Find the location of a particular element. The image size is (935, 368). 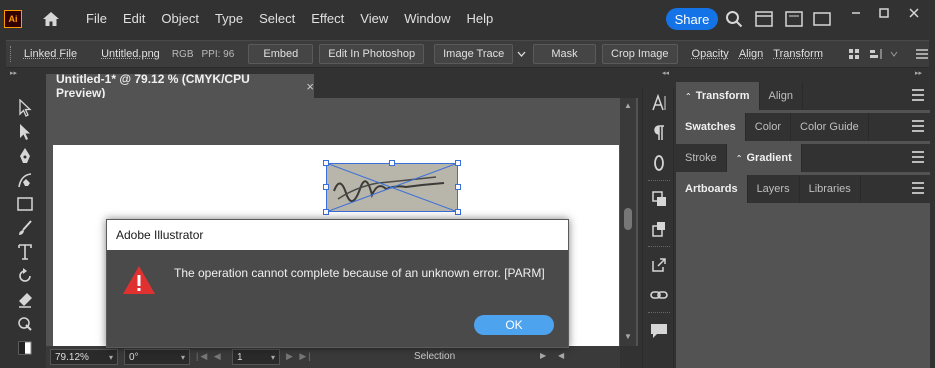

link-icon is located at coordinates (659, 295).